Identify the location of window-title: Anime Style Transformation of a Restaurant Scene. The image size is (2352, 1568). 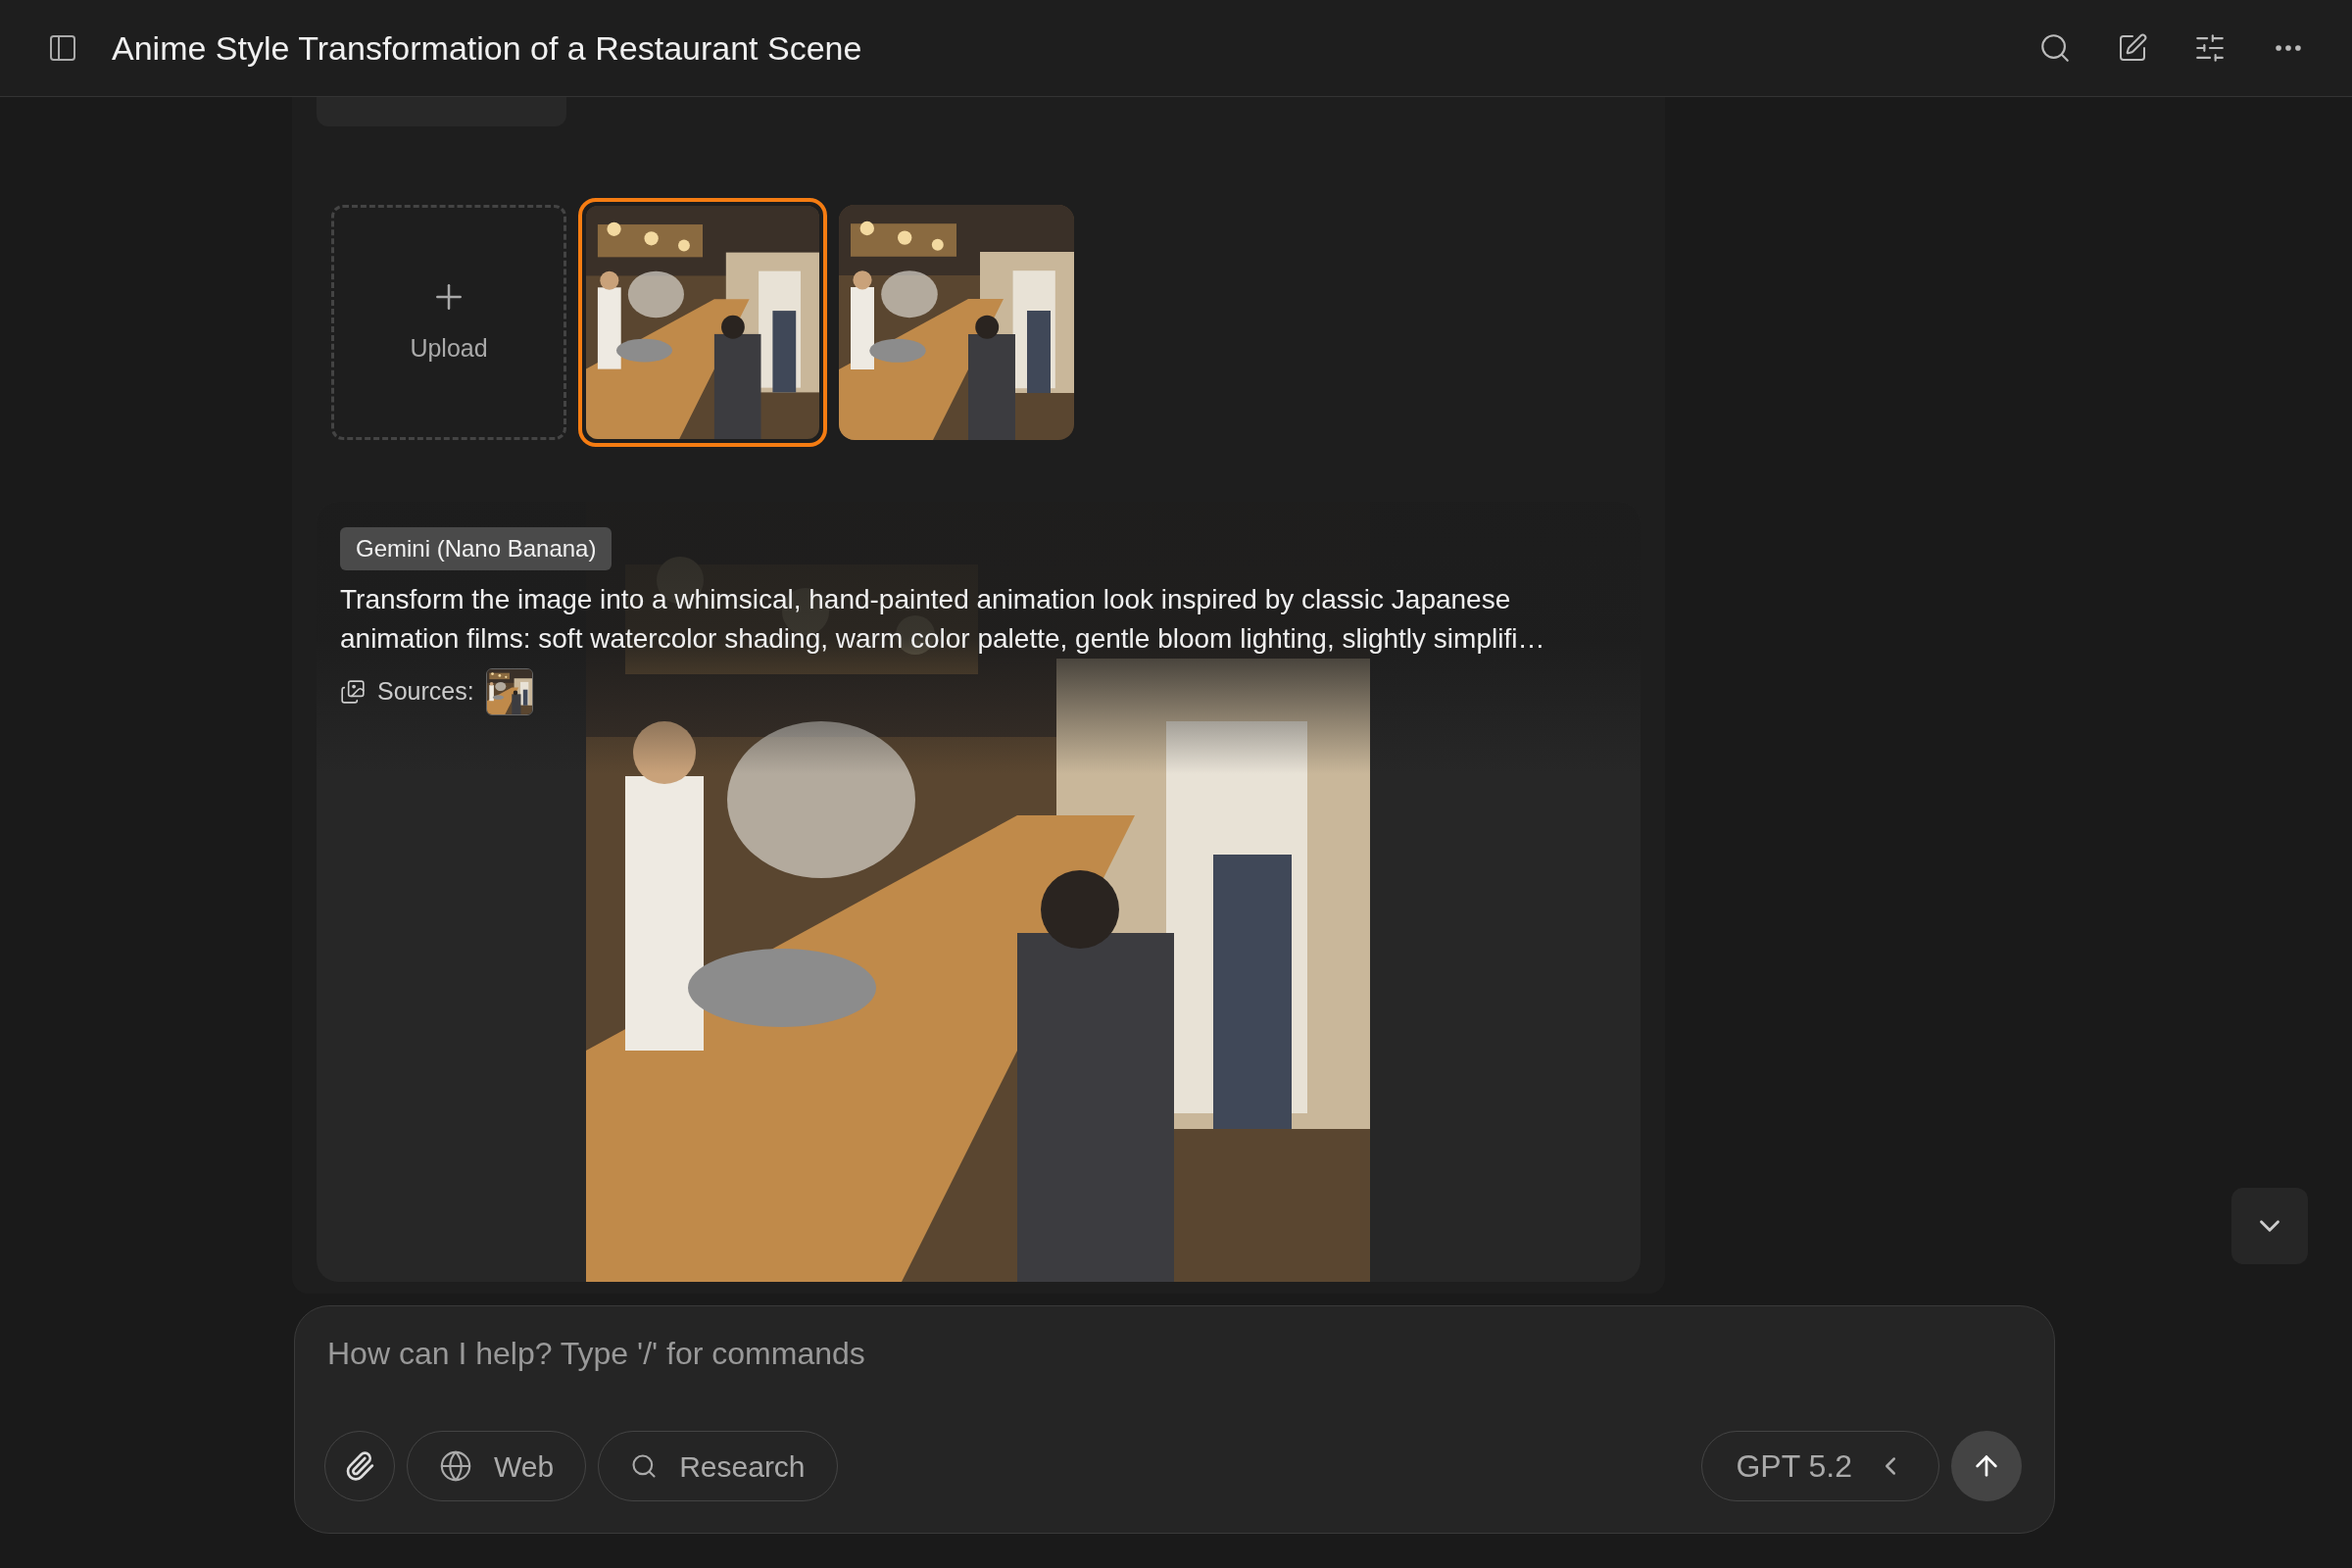
(487, 48).